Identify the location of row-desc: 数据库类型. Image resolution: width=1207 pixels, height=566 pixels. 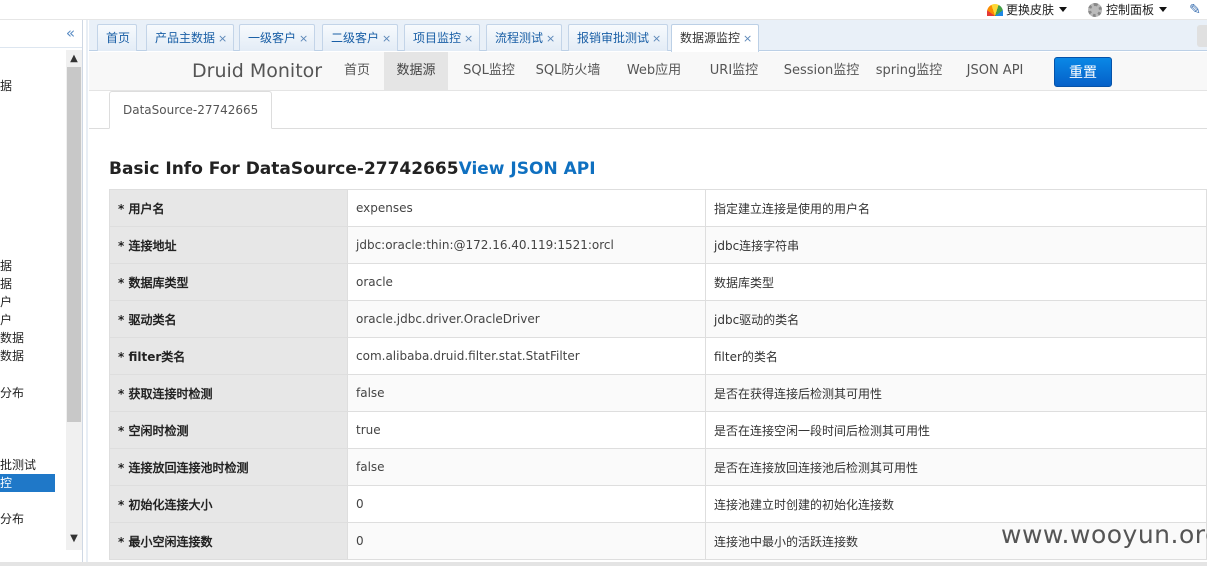
(956, 282).